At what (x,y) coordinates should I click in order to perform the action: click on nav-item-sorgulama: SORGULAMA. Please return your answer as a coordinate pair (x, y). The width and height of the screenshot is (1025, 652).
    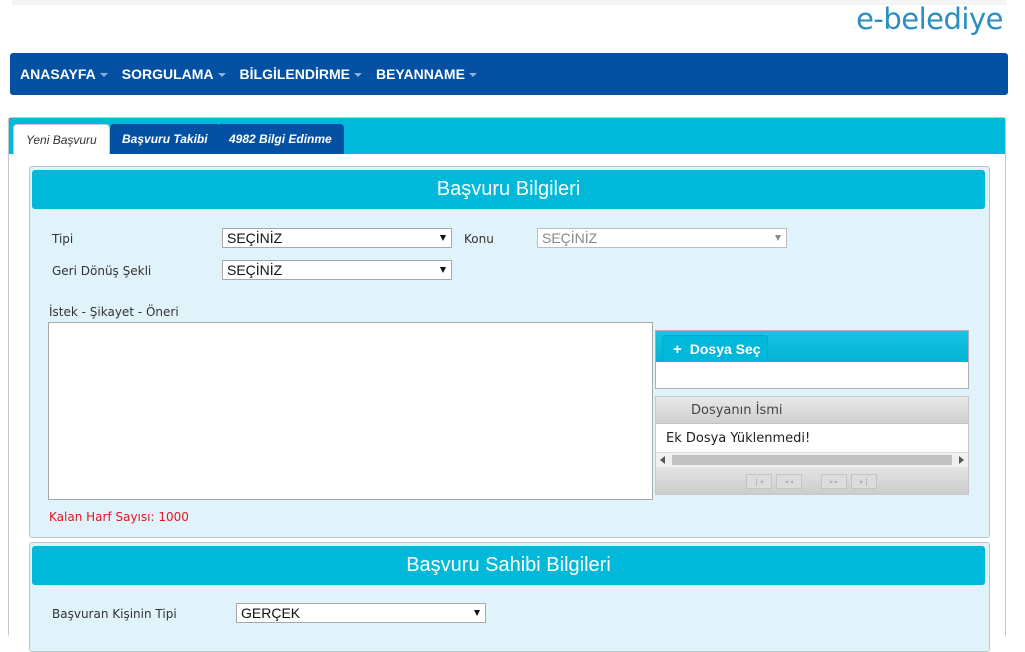
    Looking at the image, I should click on (174, 74).